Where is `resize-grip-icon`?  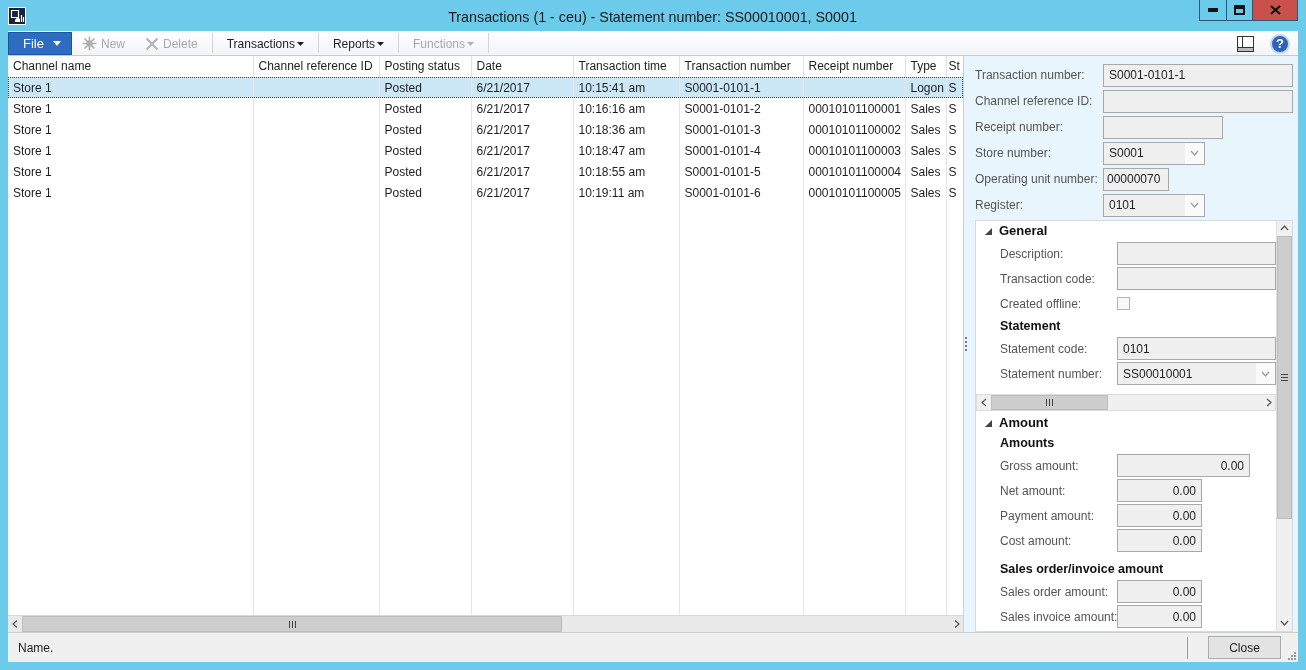 resize-grip-icon is located at coordinates (1292, 656).